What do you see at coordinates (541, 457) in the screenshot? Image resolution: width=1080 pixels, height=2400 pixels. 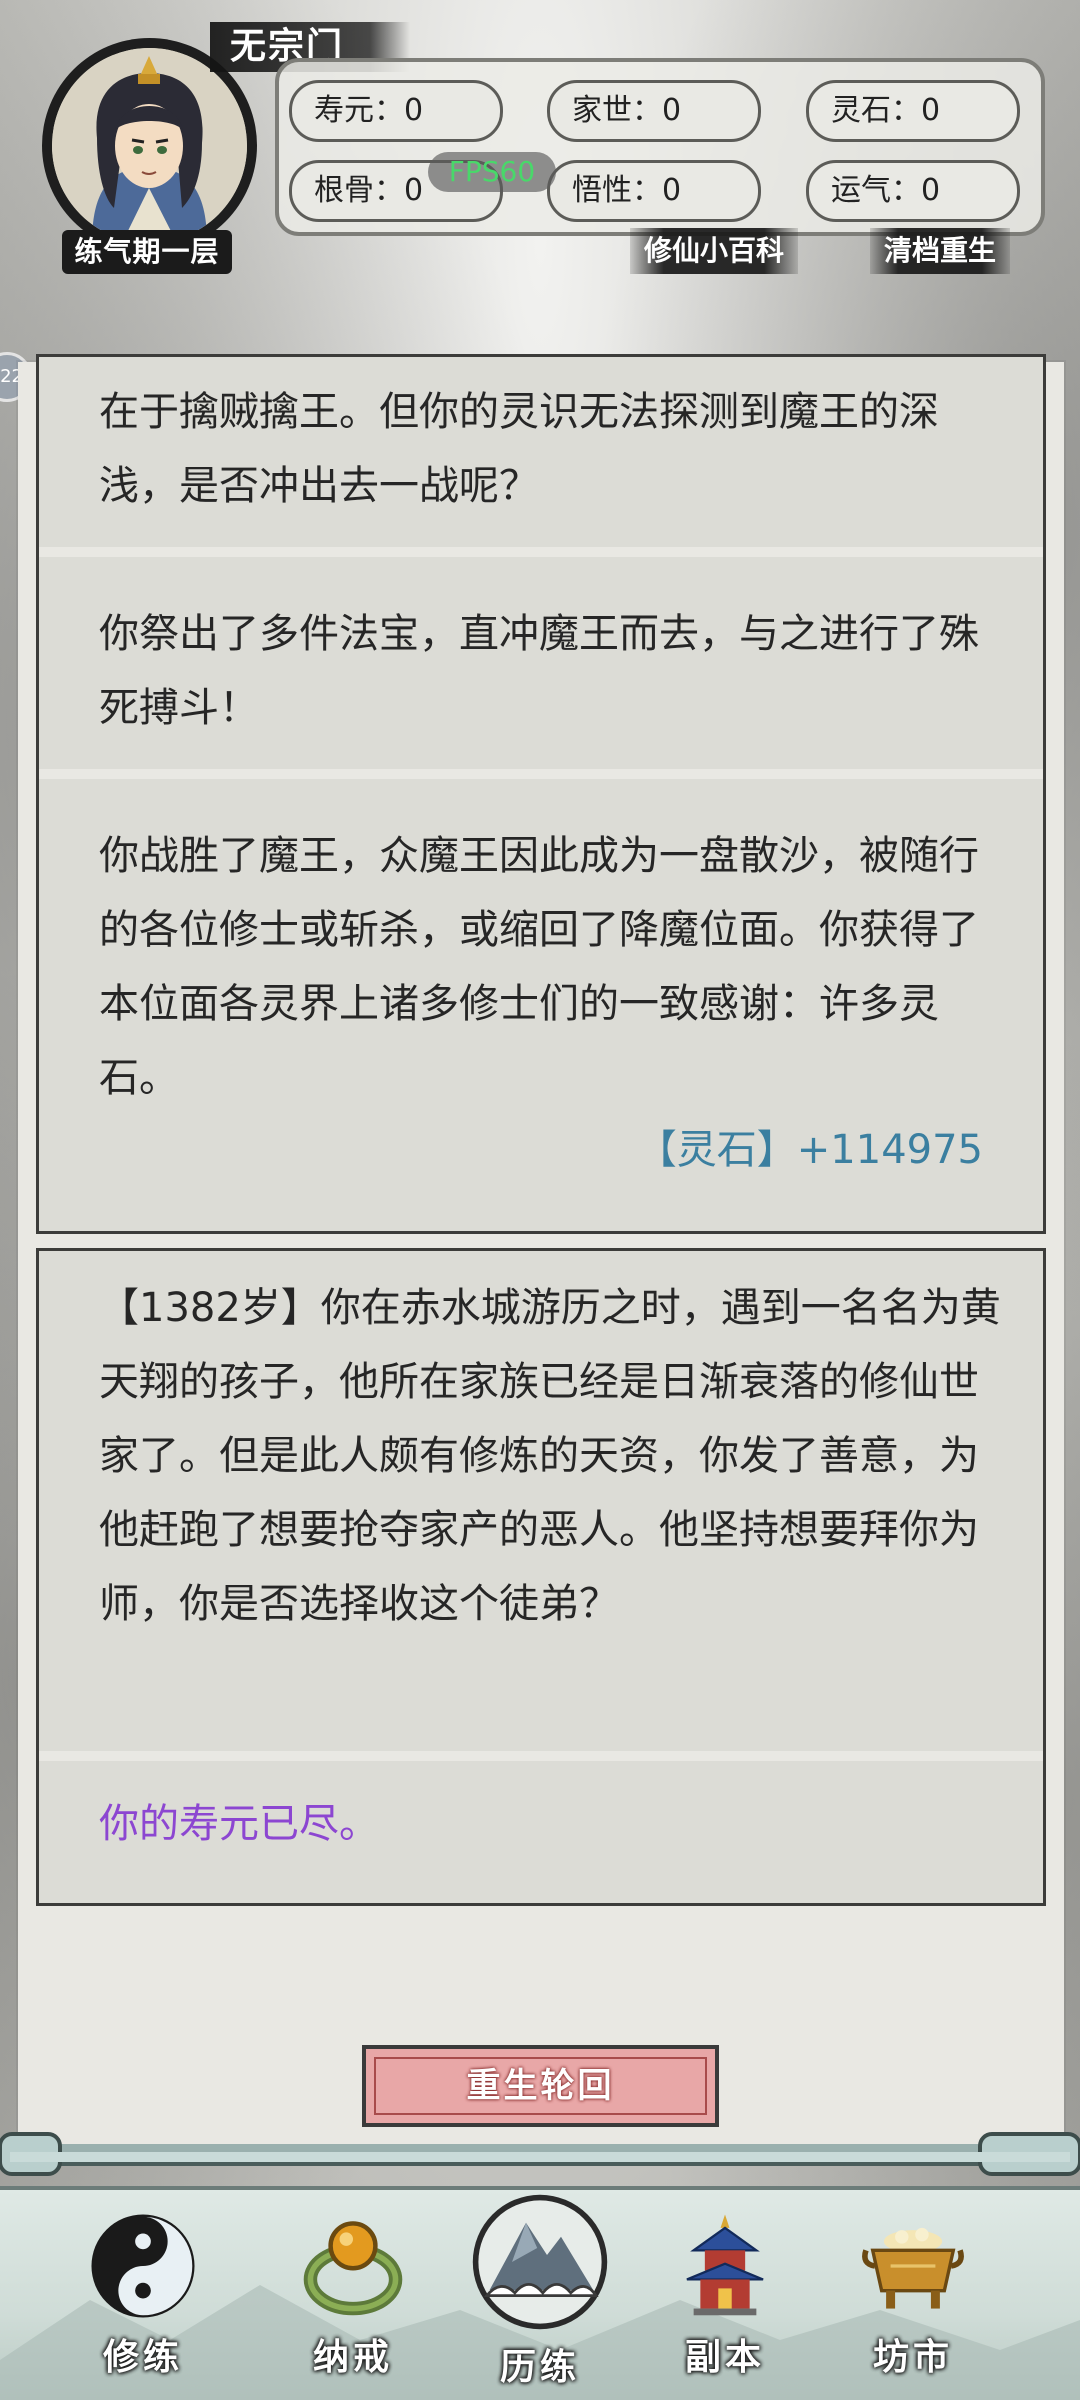 I see `log-entry: 在于擒贼擒王。但你的灵识无法探测到魔王的深浅，是否冲出去一战呢？` at bounding box center [541, 457].